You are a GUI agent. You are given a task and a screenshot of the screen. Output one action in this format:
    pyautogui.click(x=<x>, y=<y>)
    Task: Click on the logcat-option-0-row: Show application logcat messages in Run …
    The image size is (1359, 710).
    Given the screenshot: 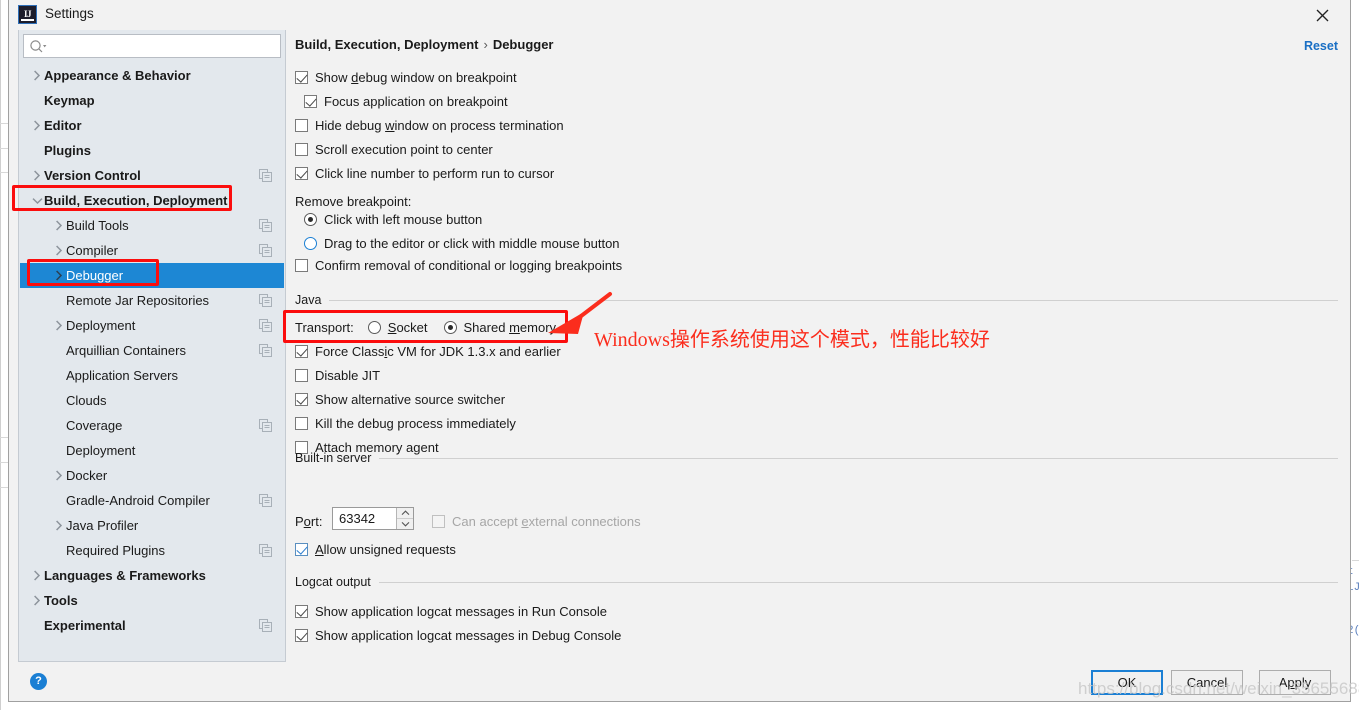 What is the action you would take?
    pyautogui.click(x=451, y=611)
    